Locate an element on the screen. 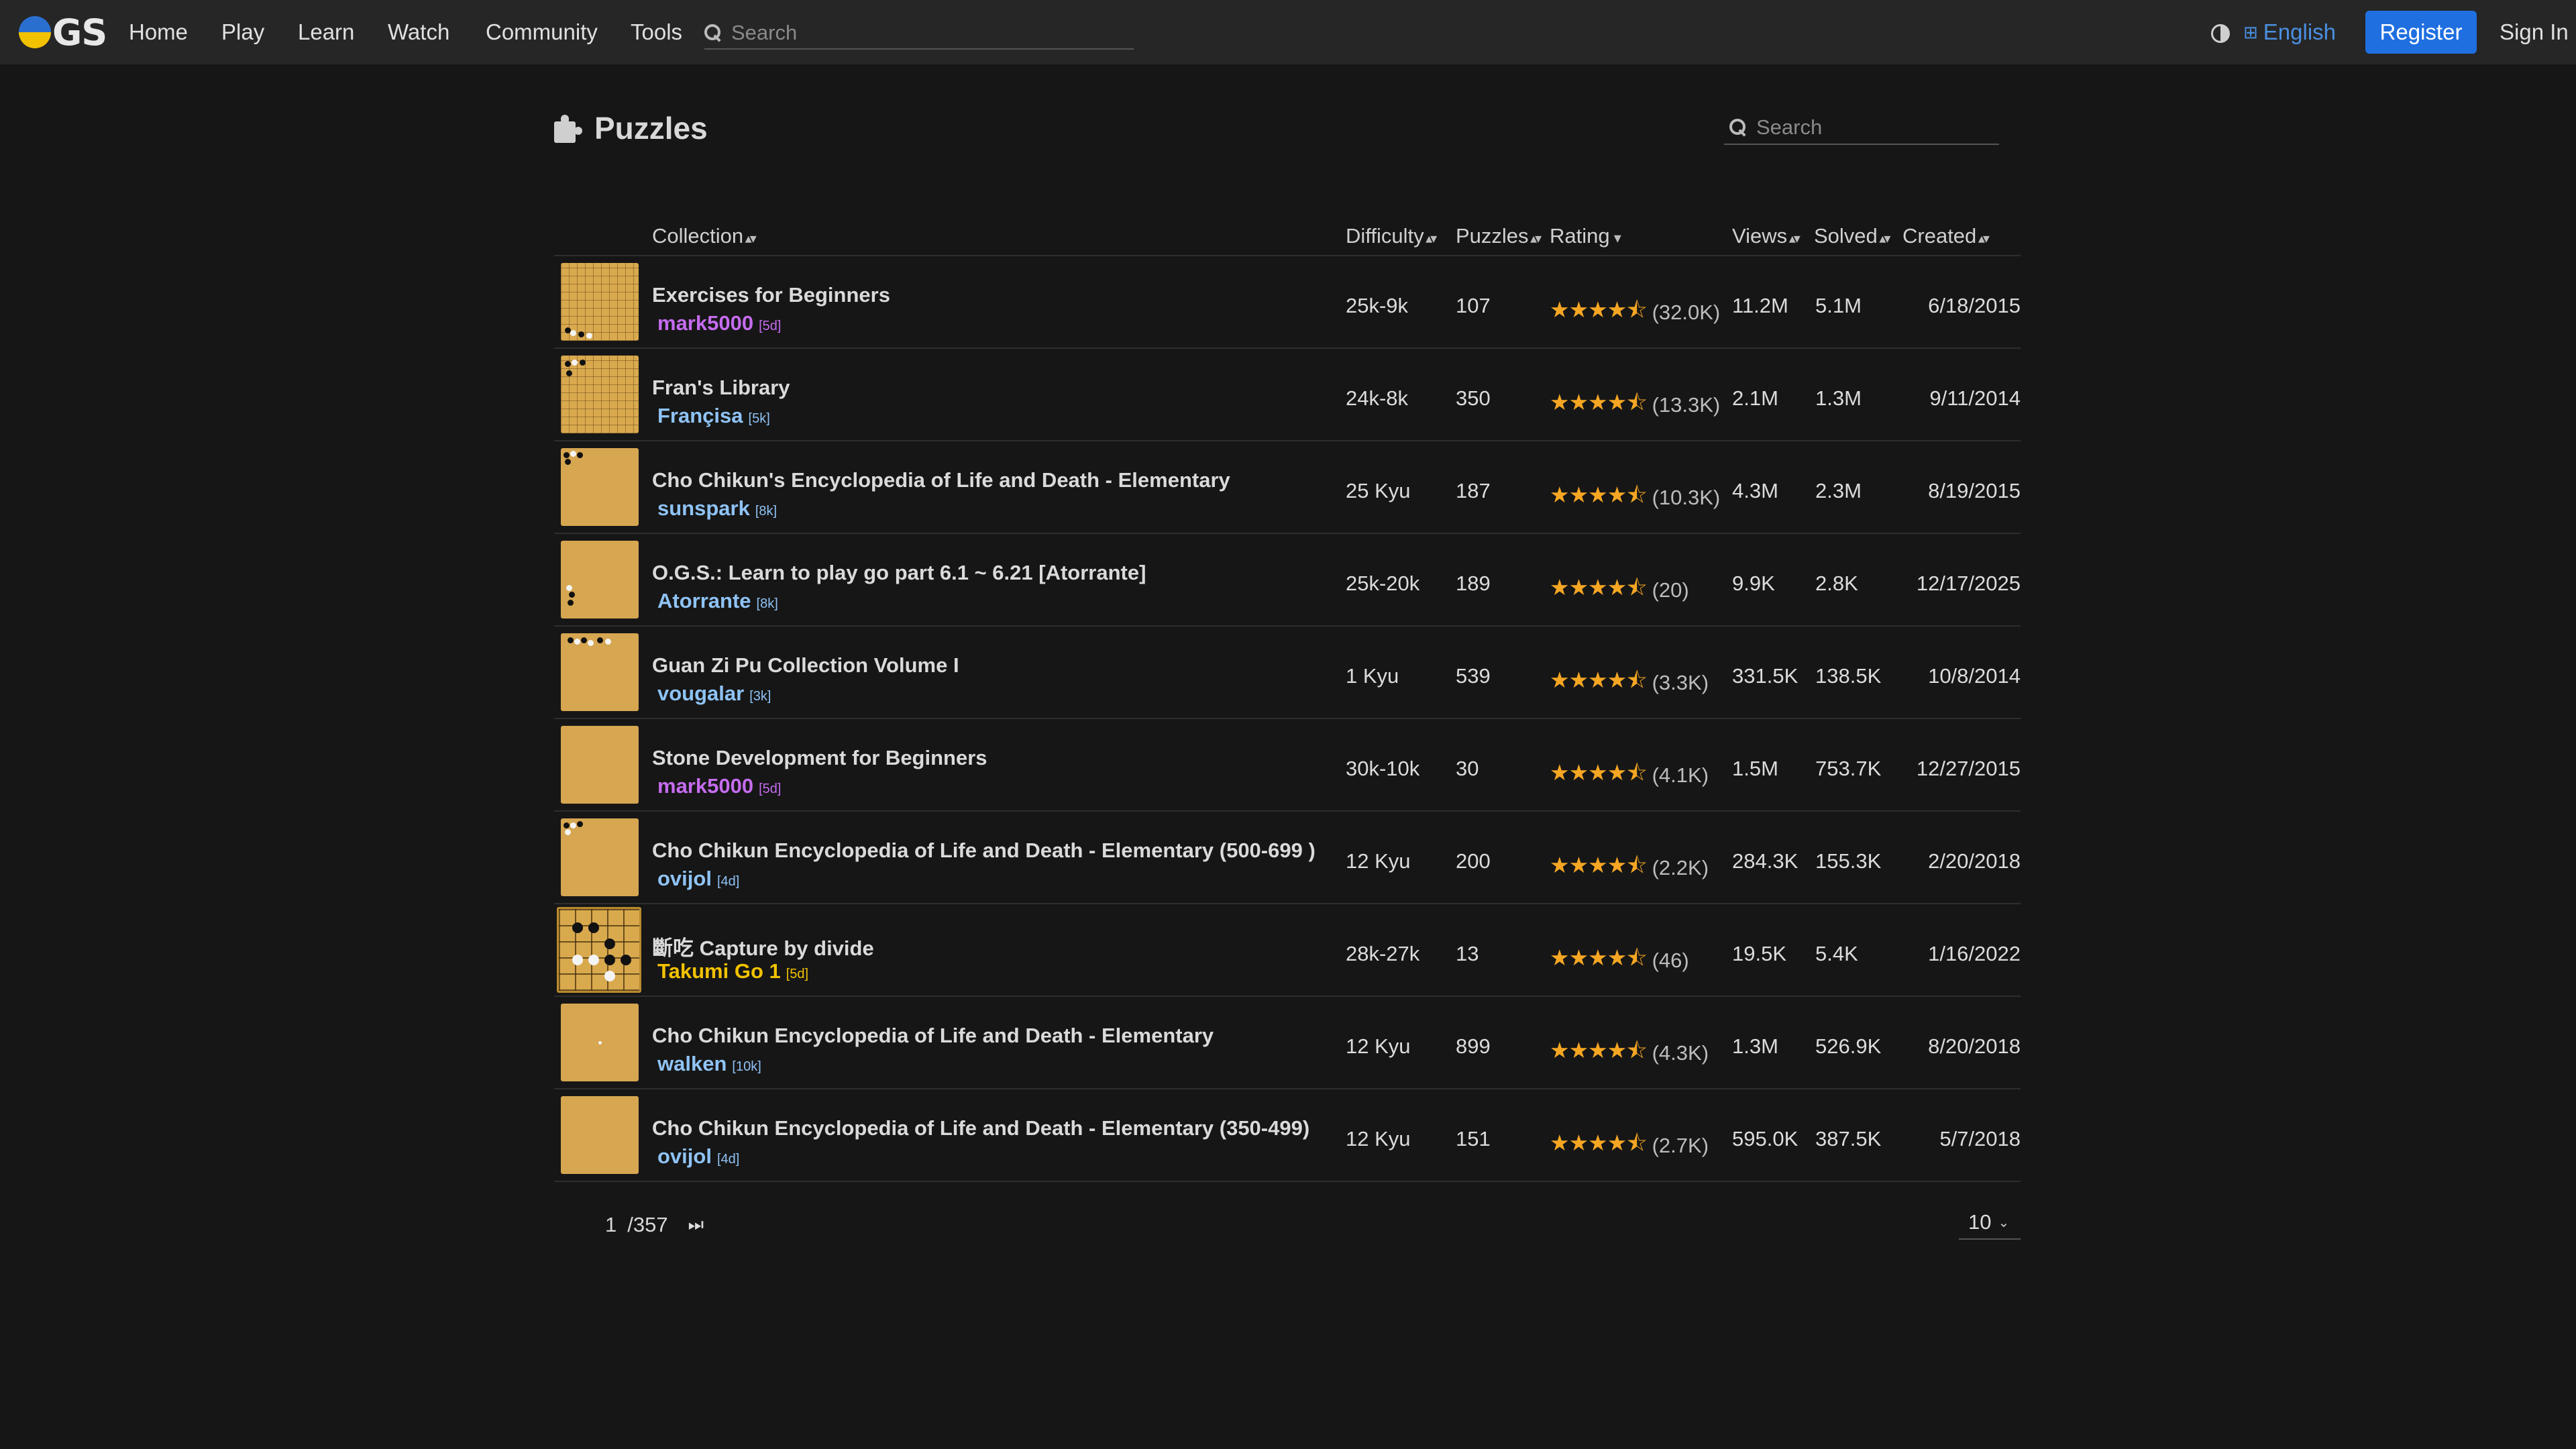 The width and height of the screenshot is (2576, 1449). nav-home: Home is located at coordinates (158, 32).